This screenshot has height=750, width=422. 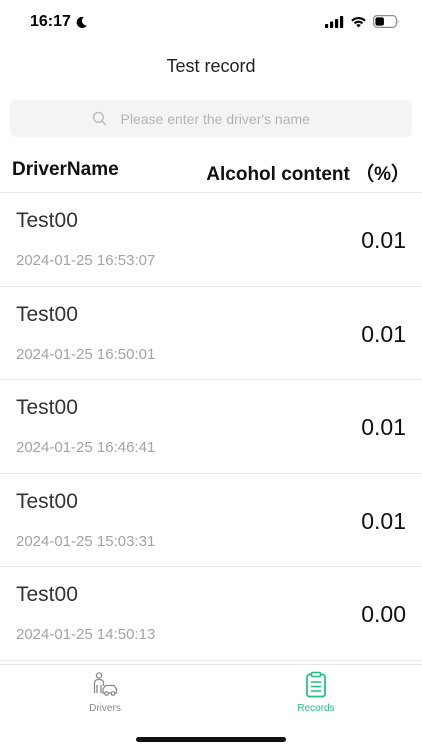 I want to click on record-row: Test00 2024-01-25 15:03:31 0.01, so click(x=211, y=520).